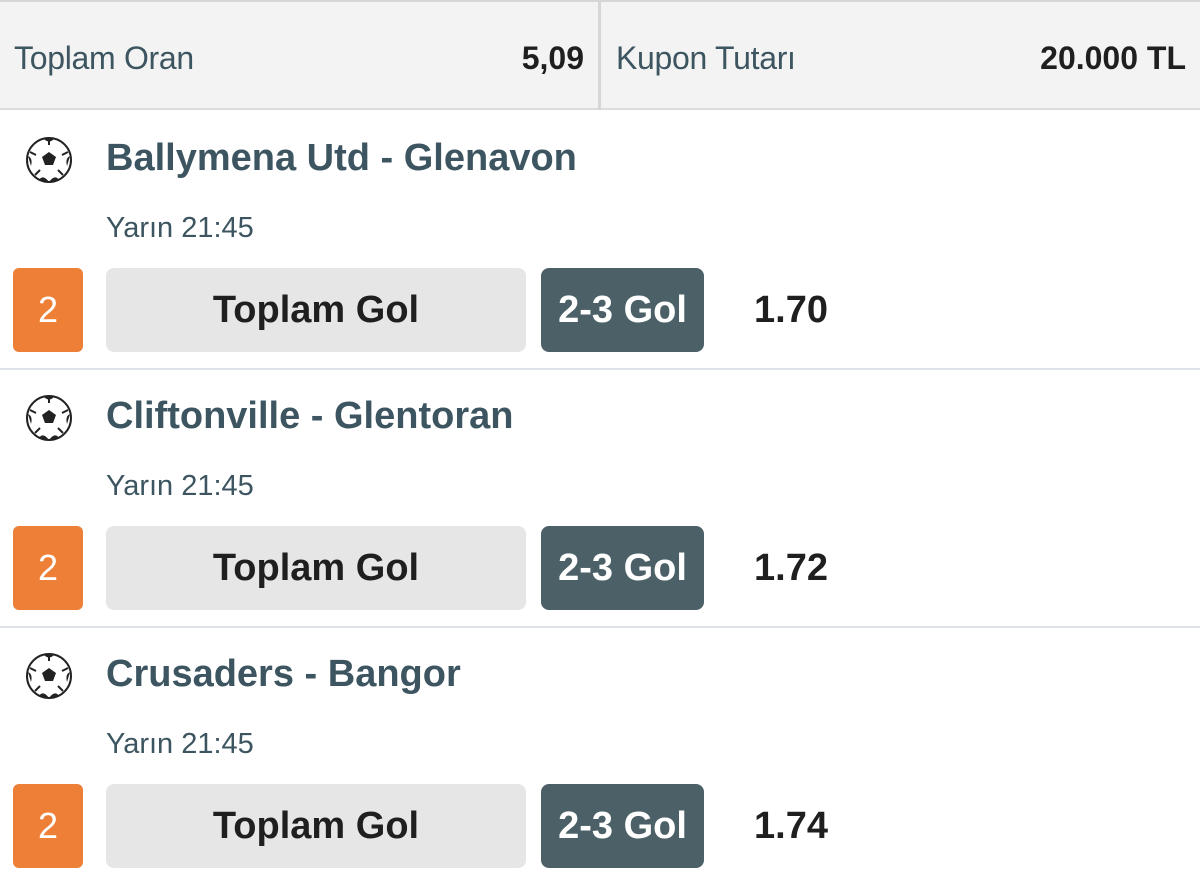 The image size is (1200, 886). What do you see at coordinates (706, 58) in the screenshot?
I see `stake-label: Kupon Tutarı` at bounding box center [706, 58].